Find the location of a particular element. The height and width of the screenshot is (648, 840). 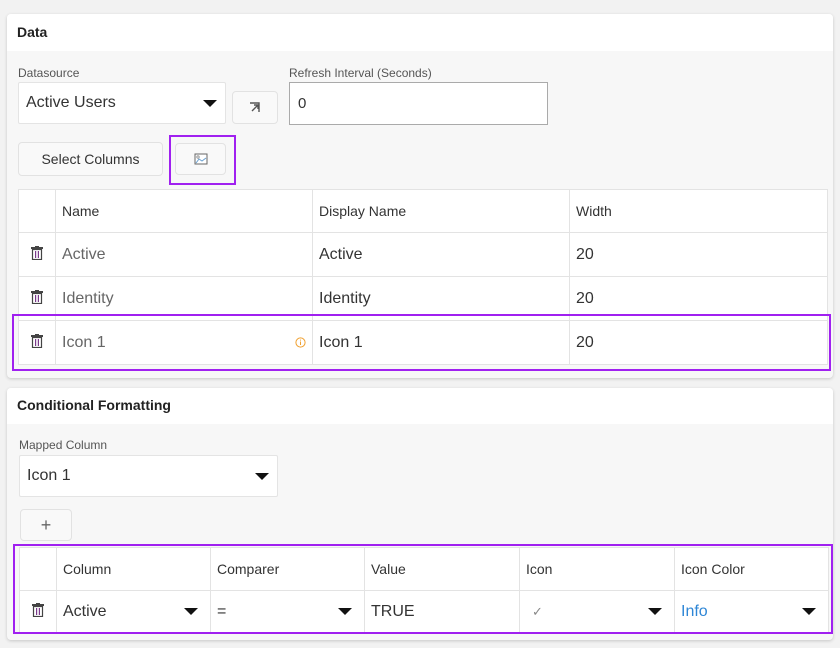

rule-column-select: Active is located at coordinates (133, 611).